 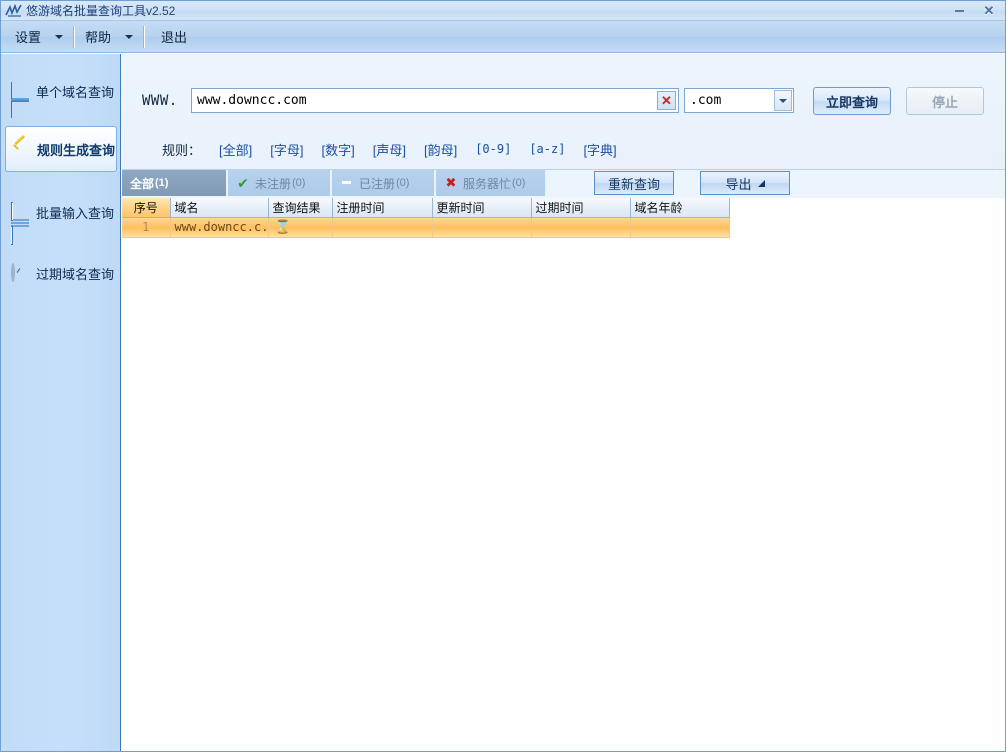 What do you see at coordinates (503, 11) in the screenshot?
I see `title-bar: 悠游域名批量查询工具v2.52 ✕` at bounding box center [503, 11].